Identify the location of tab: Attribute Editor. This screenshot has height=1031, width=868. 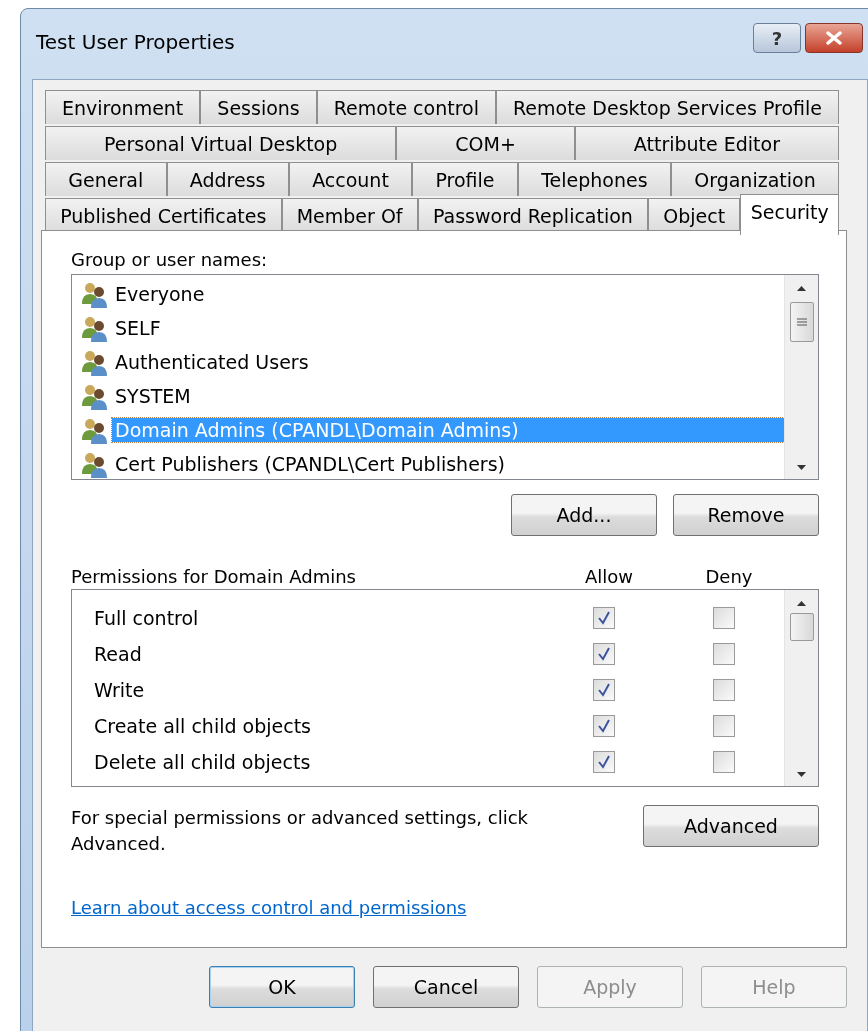
(706, 143).